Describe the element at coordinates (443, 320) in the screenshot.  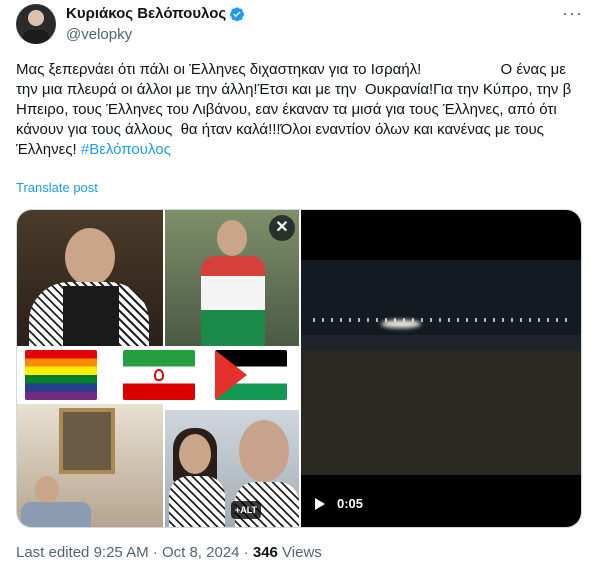
I see `horizon-lights` at that location.